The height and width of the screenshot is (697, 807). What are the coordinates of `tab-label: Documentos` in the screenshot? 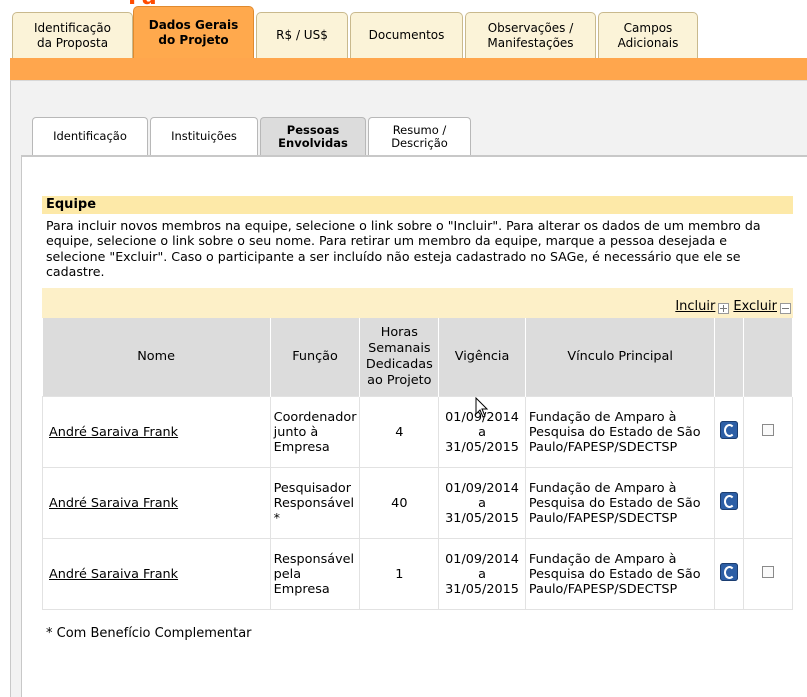 It's located at (406, 35).